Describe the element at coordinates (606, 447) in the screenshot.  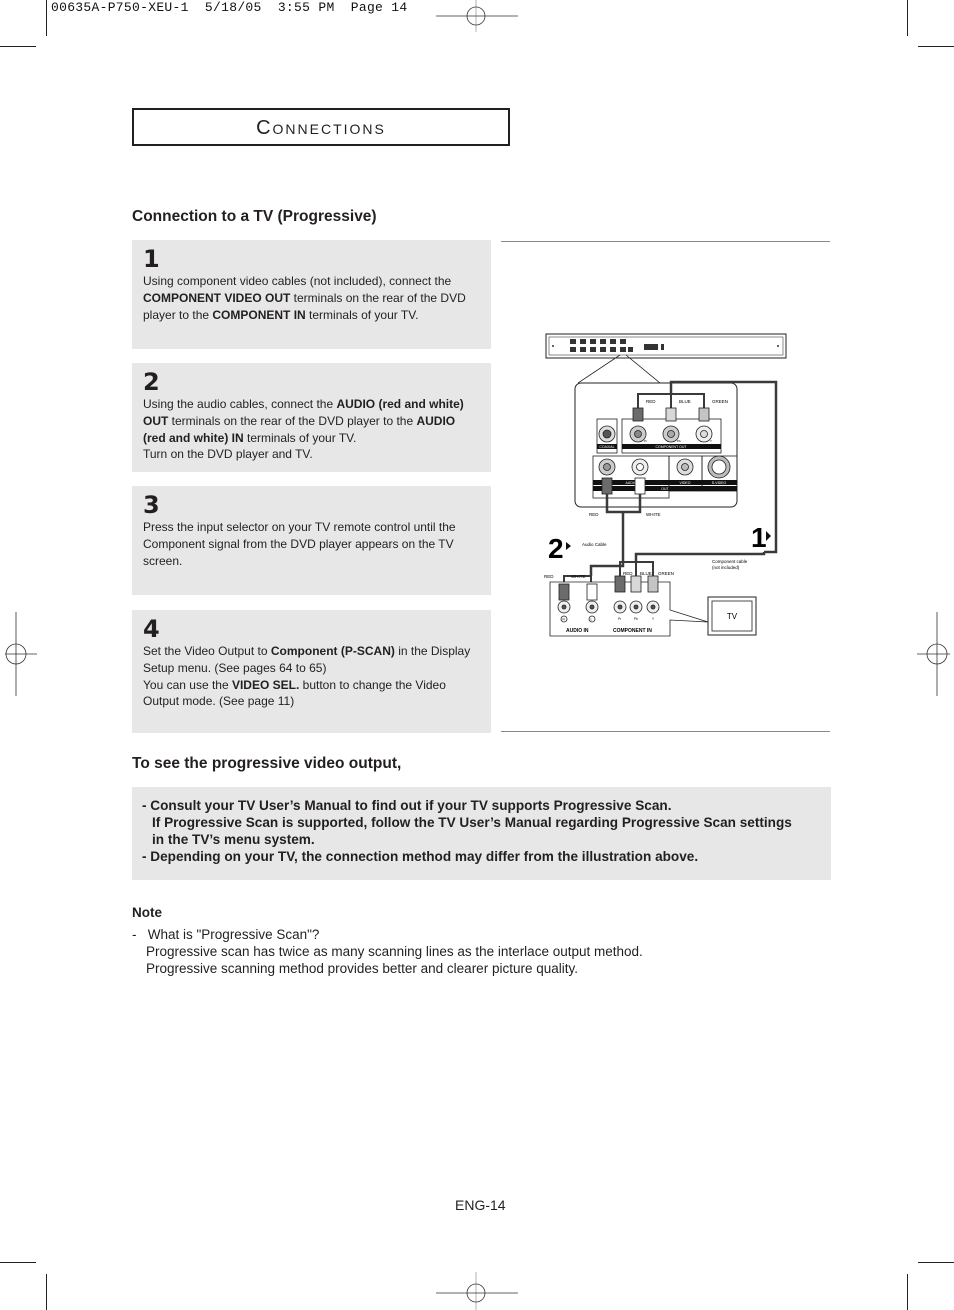
I see `coaxial-label: COAXIAL` at that location.